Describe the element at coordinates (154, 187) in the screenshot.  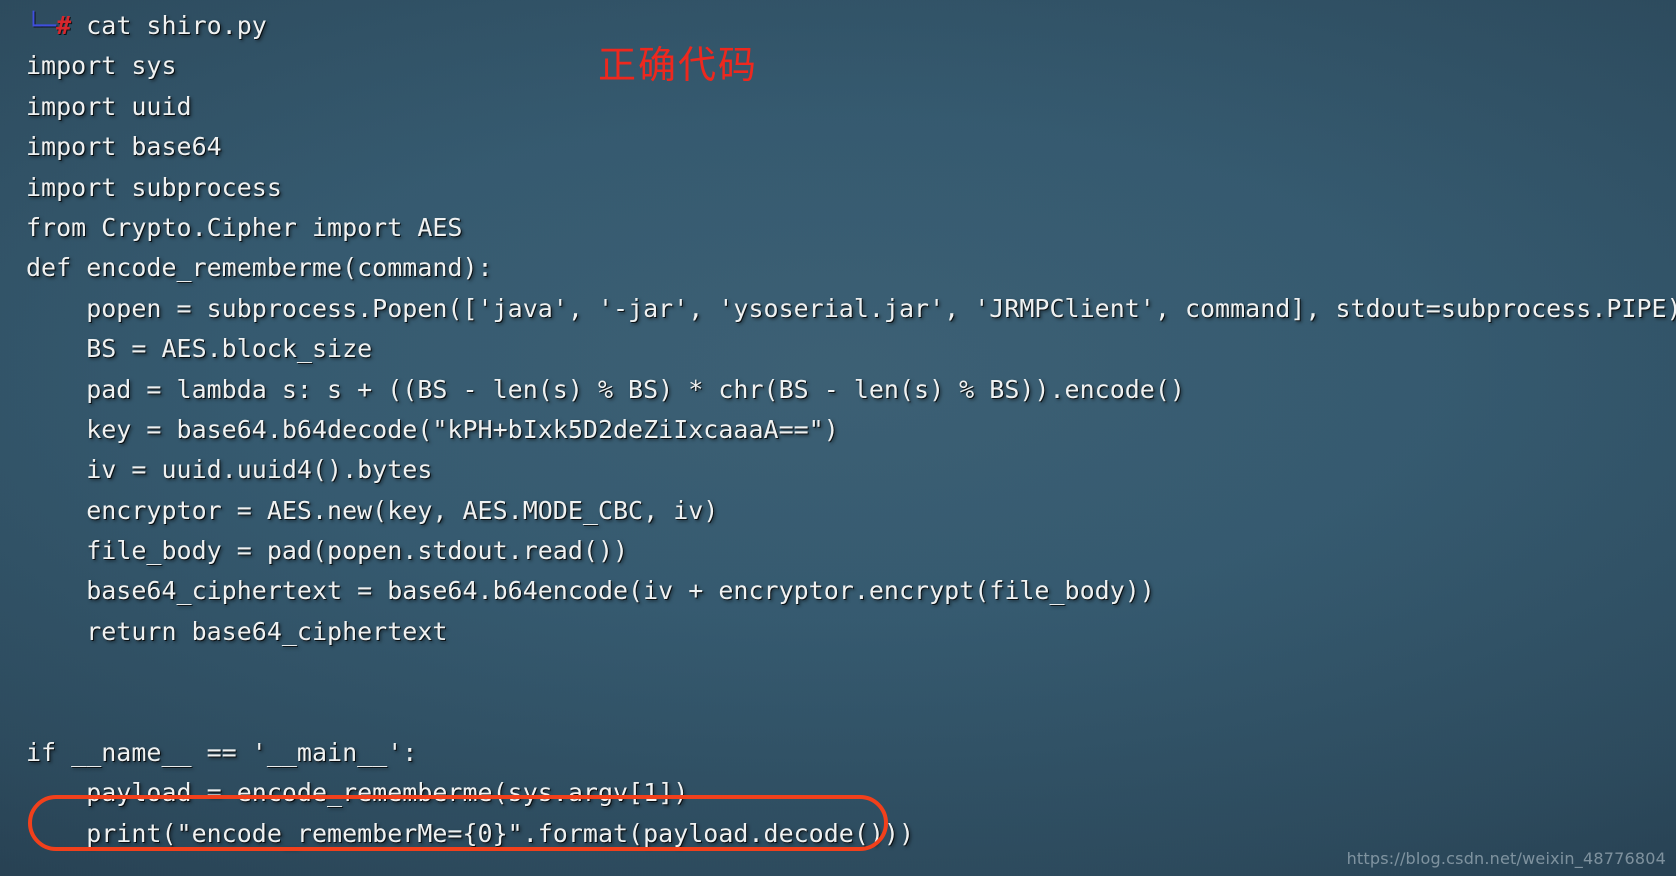
I see `code-line: import subprocess` at that location.